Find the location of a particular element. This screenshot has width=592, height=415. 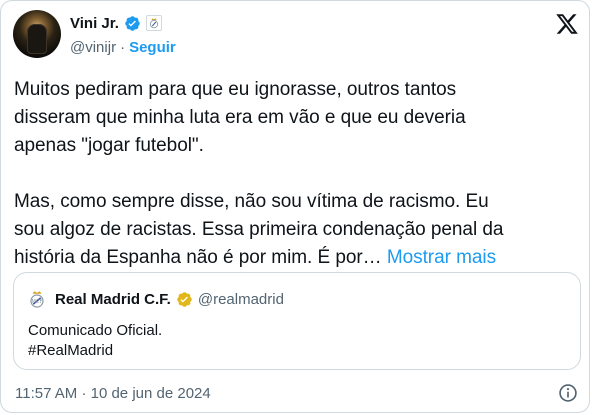

author-handle-row: @vinijr · Seguir is located at coordinates (123, 47).